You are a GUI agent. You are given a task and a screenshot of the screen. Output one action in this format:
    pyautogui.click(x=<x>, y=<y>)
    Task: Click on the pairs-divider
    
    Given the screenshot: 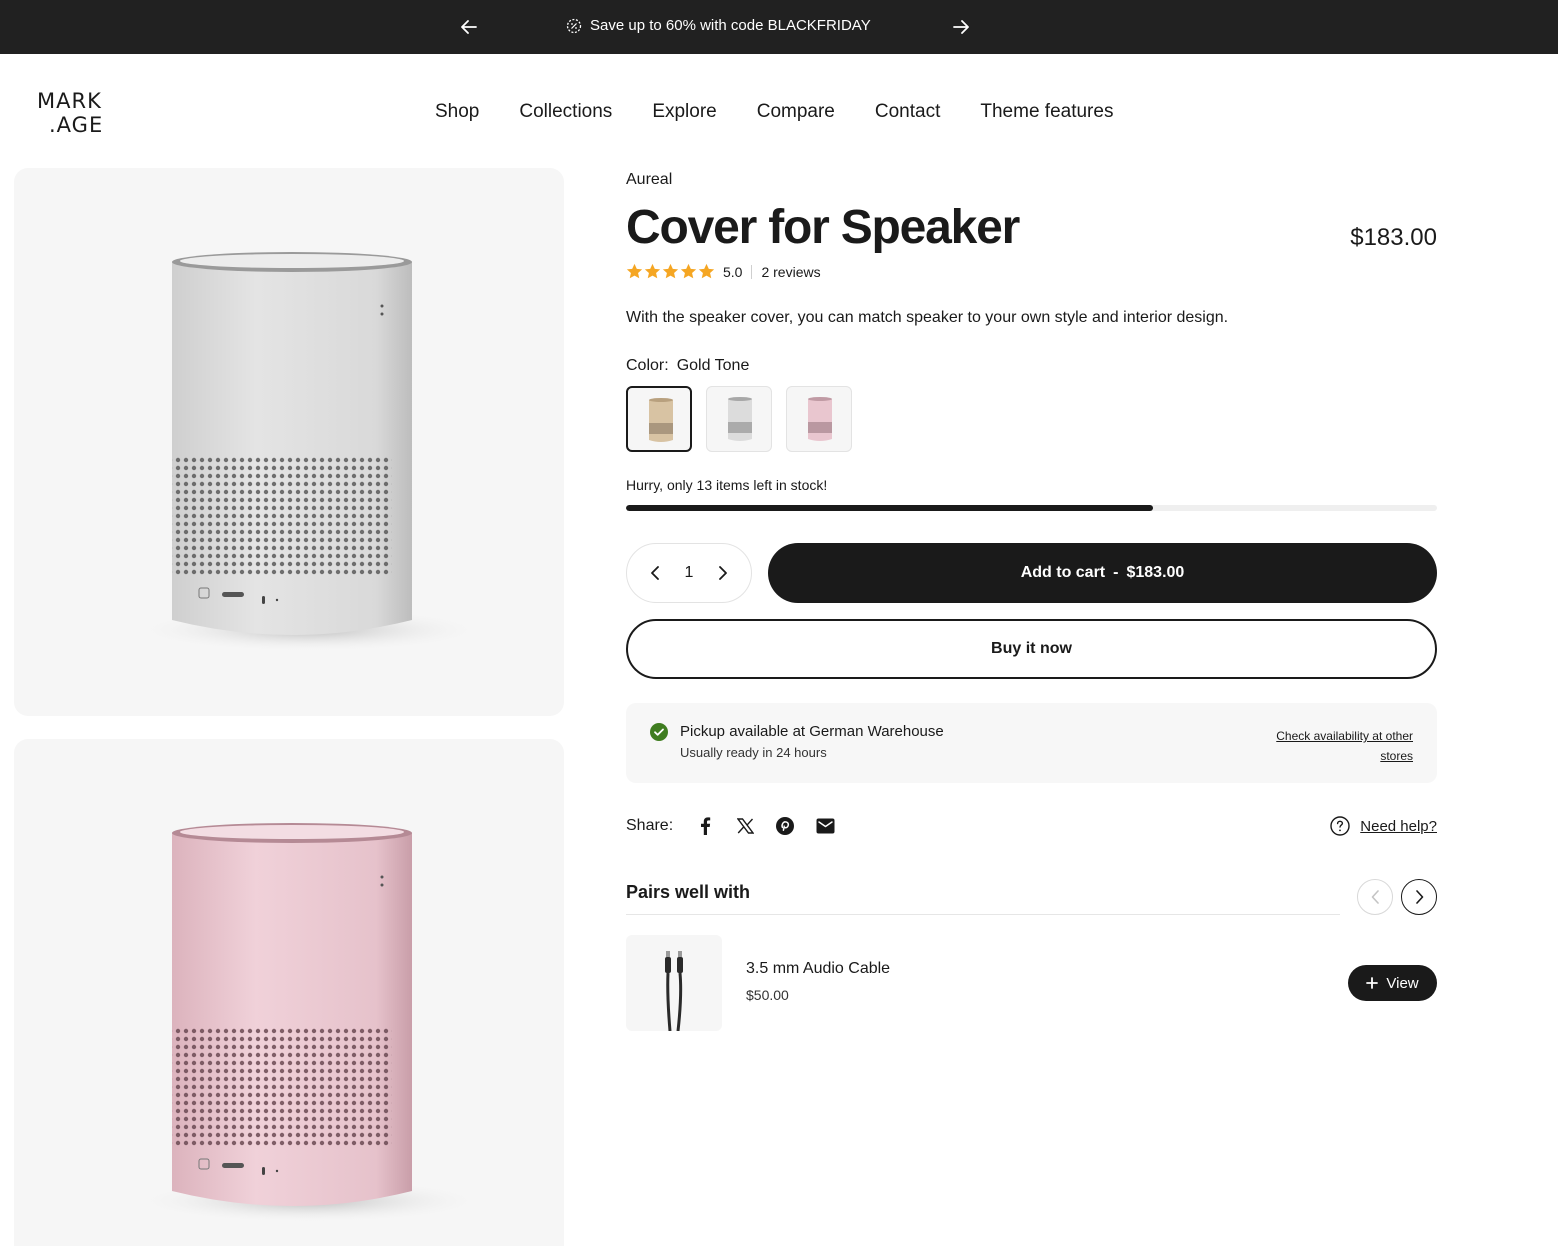 What is the action you would take?
    pyautogui.click(x=983, y=914)
    